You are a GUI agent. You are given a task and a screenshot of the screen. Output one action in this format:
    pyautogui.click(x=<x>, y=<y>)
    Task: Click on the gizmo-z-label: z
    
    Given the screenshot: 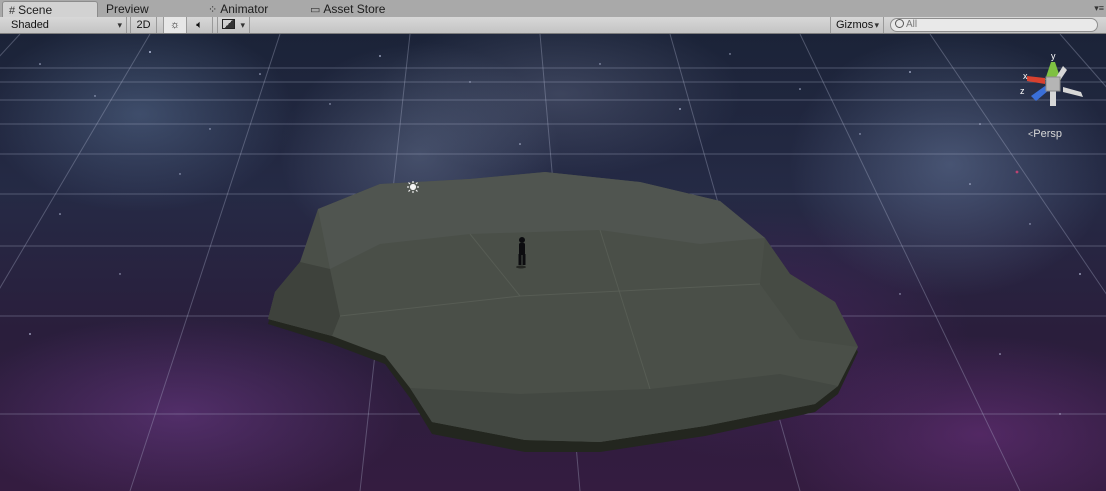 What is the action you would take?
    pyautogui.click(x=1022, y=91)
    